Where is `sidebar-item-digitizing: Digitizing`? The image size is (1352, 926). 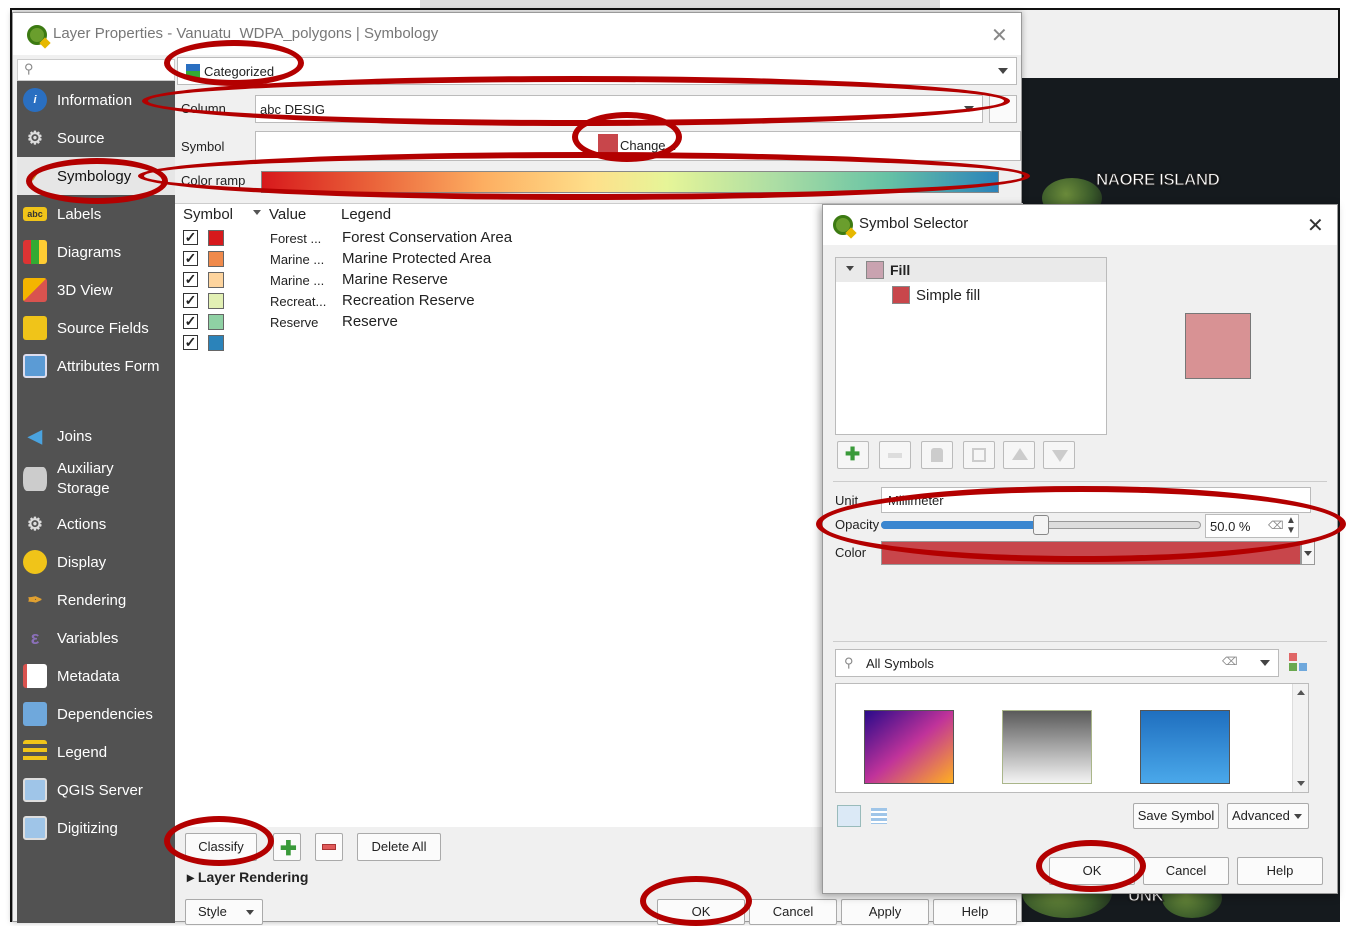
sidebar-item-digitizing: Digitizing is located at coordinates (96, 828).